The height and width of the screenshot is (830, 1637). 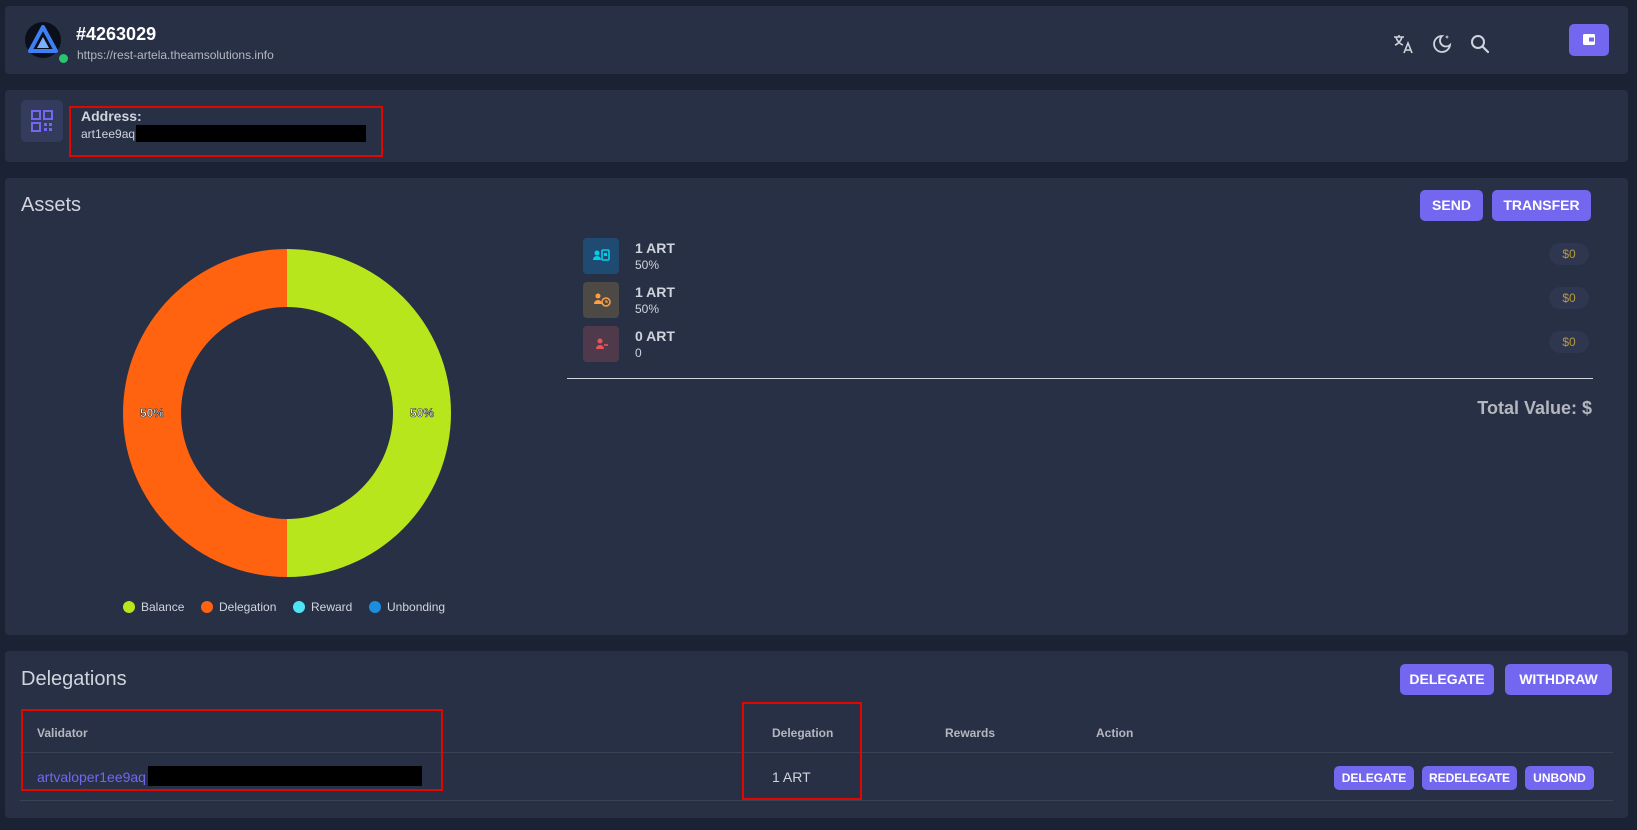 What do you see at coordinates (129, 607) in the screenshot?
I see `legend-balance-swatch` at bounding box center [129, 607].